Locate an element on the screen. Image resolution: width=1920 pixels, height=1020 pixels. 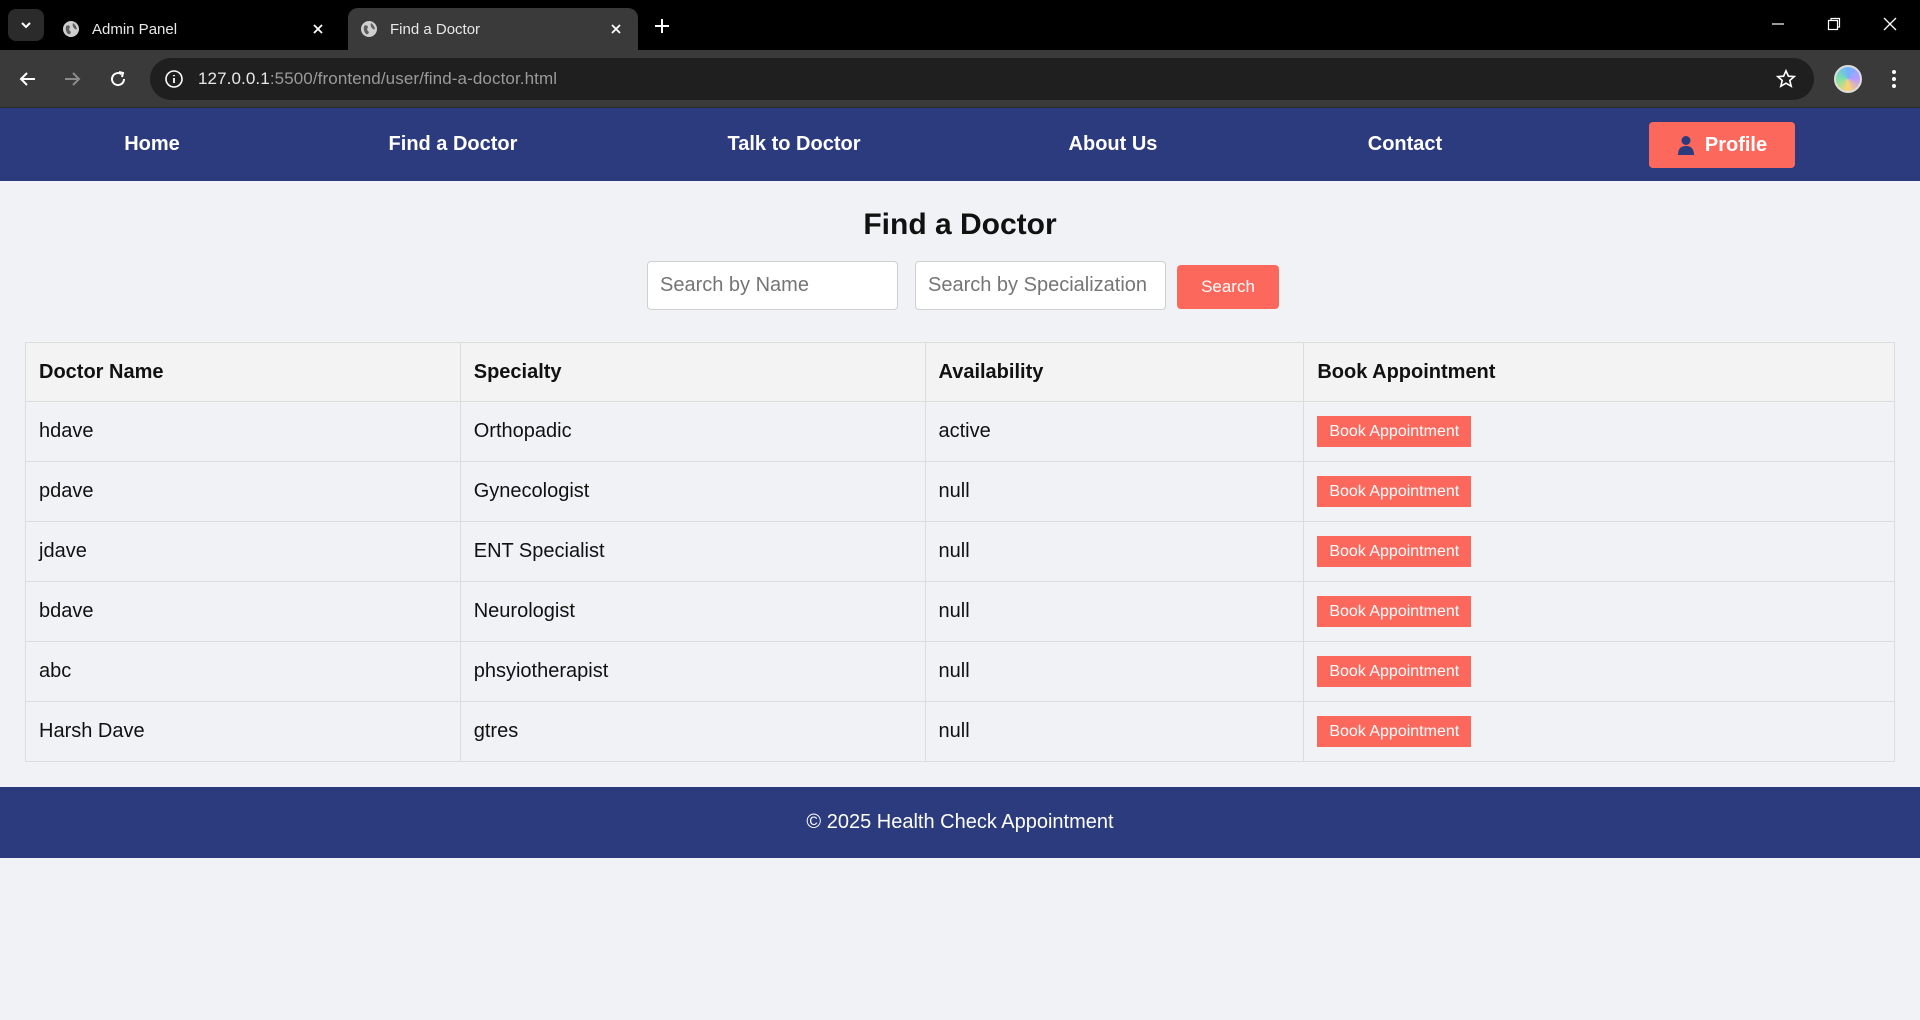
bookmark-star-icon is located at coordinates (1786, 79).